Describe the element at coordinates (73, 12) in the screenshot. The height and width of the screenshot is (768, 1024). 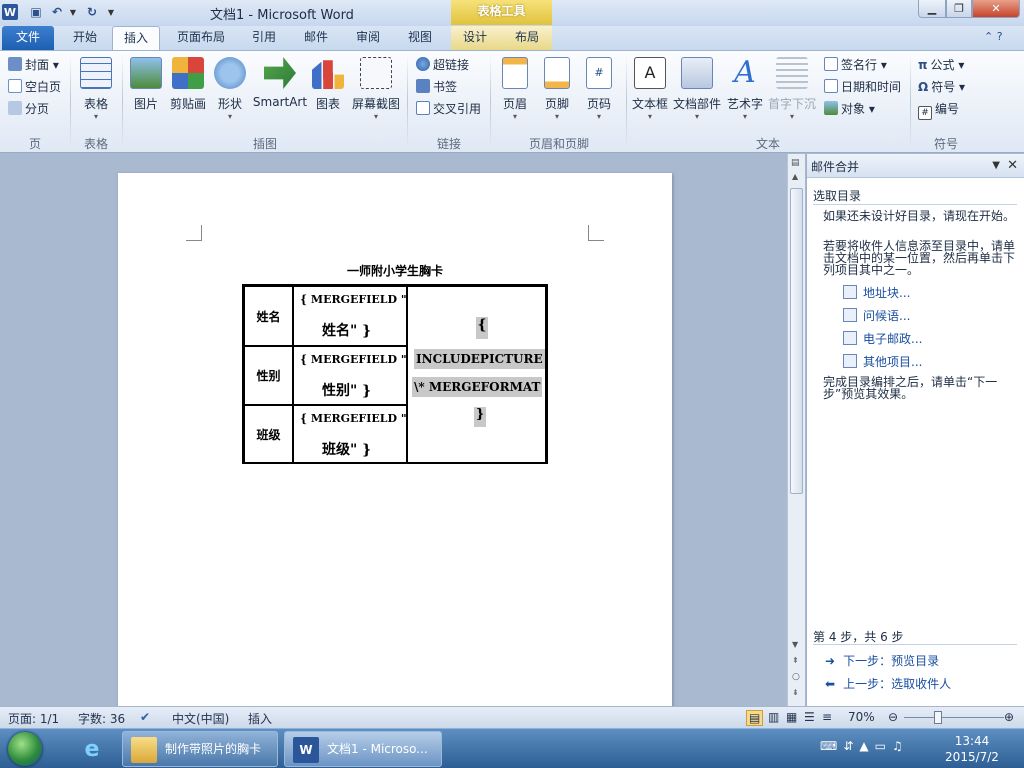
I see `undo-dropdown-icon: ▼` at that location.